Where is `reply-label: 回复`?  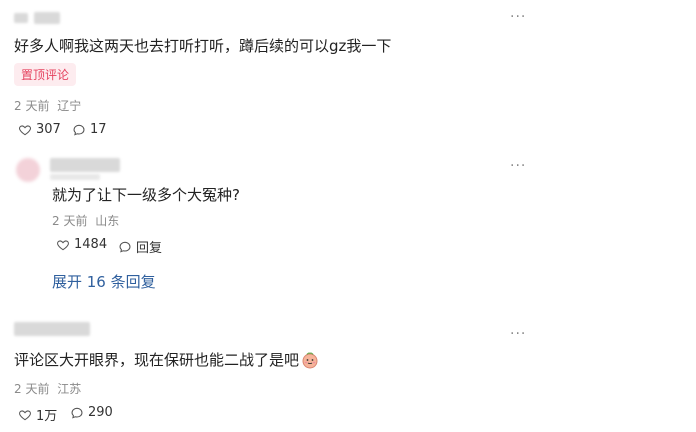
reply-label: 回复 is located at coordinates (149, 248).